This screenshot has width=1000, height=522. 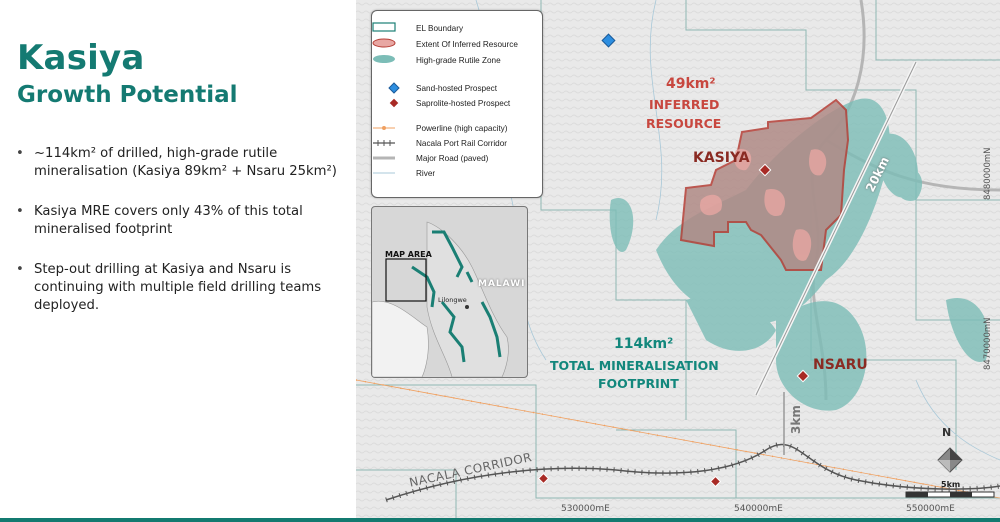 I want to click on kasiya-label: KASIYA, so click(x=721, y=158).